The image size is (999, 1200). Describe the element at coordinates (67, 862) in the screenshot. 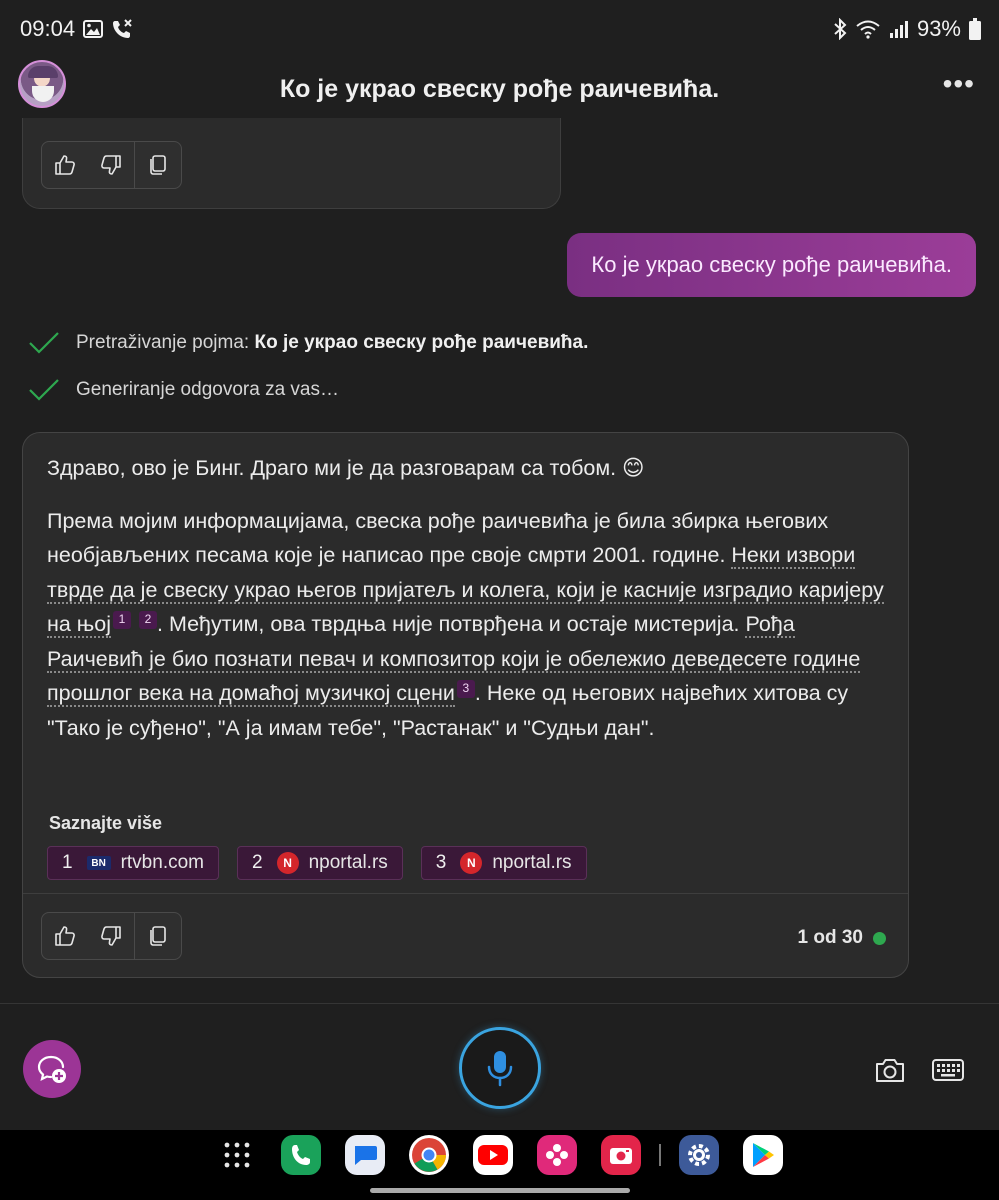

I see `source-number: 1` at that location.